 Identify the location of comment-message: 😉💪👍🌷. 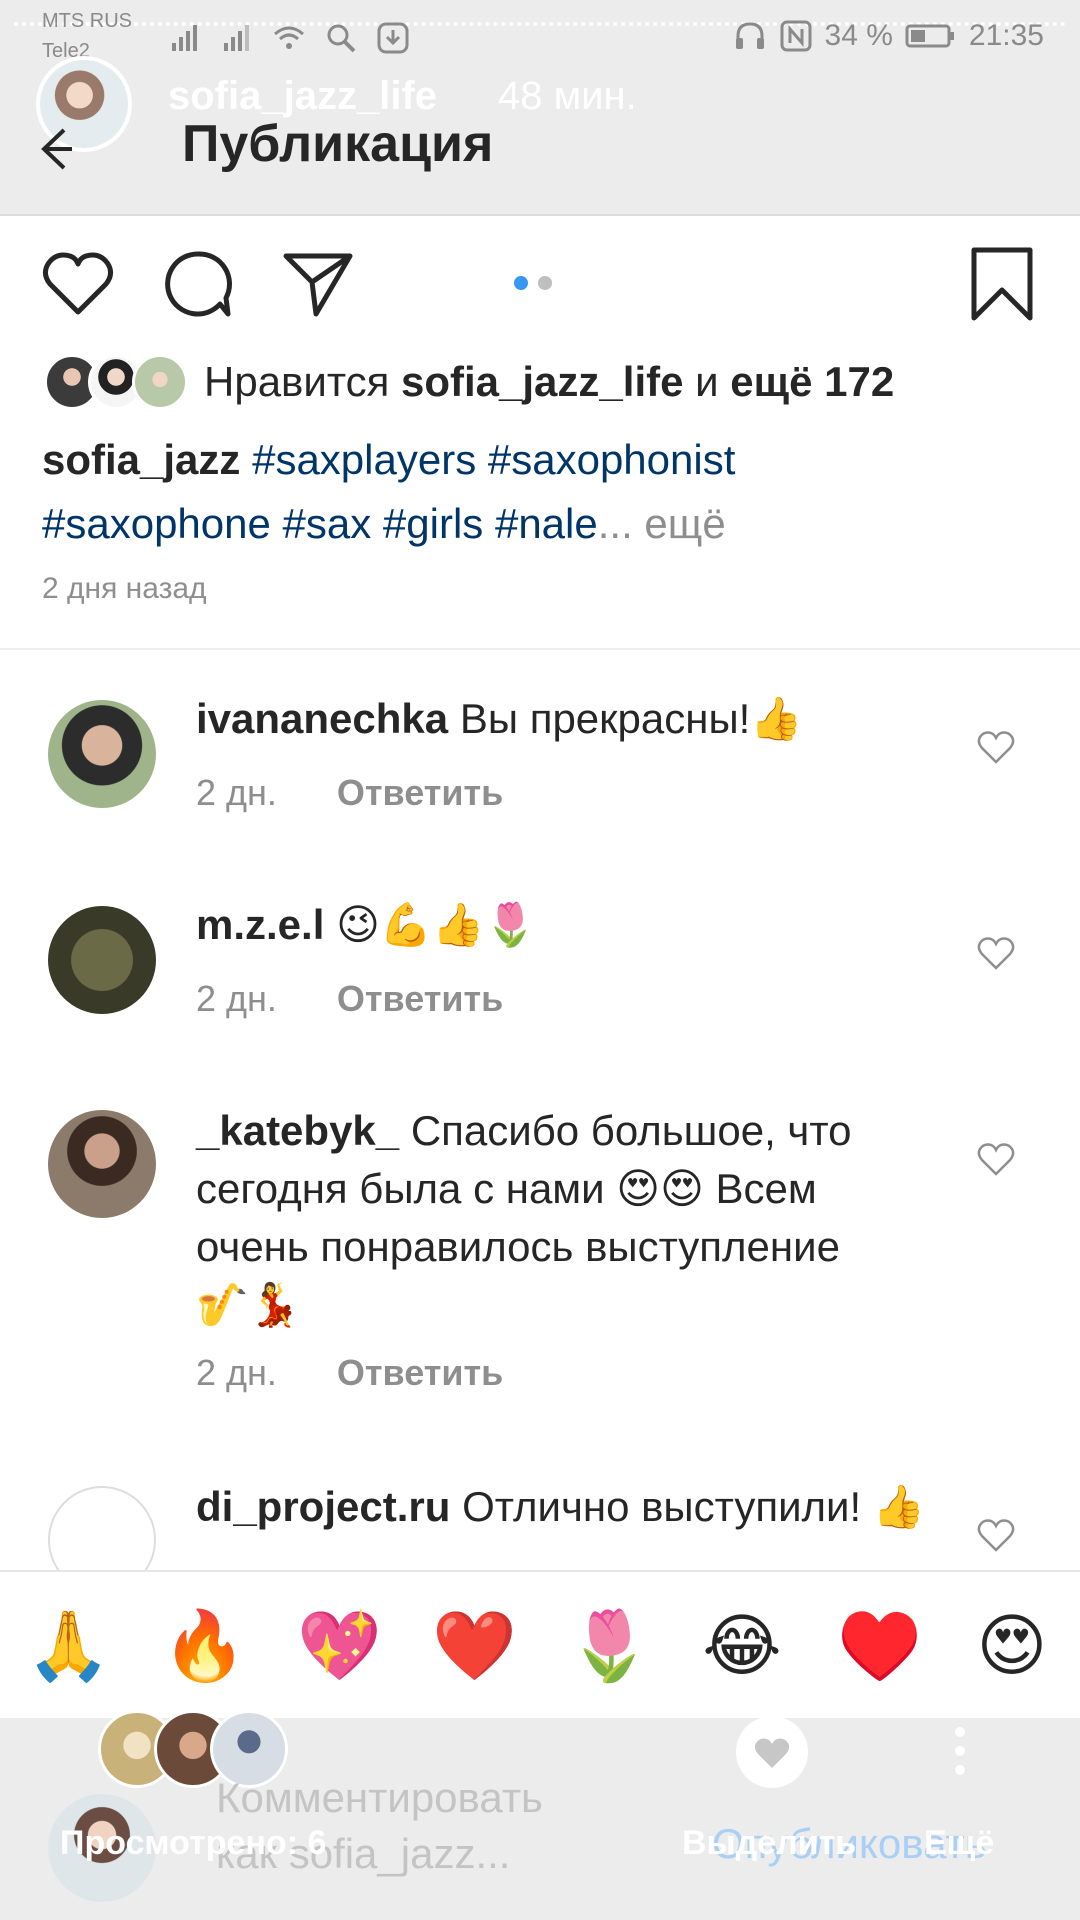
(436, 924).